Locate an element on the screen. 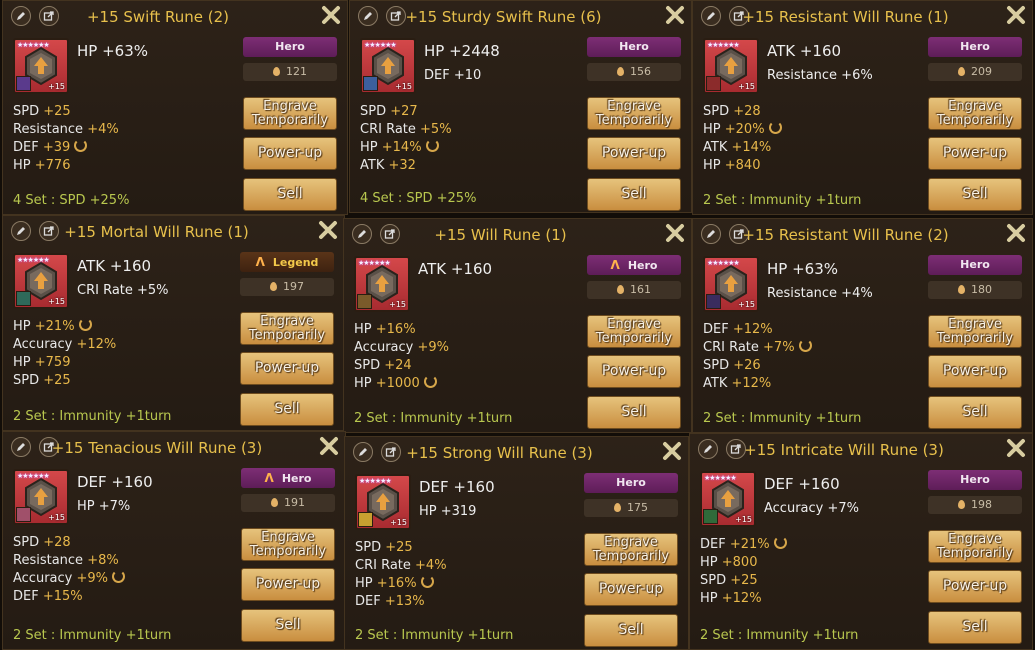 This screenshot has width=1035, height=650. substat-name: Resistance is located at coordinates (48, 560).